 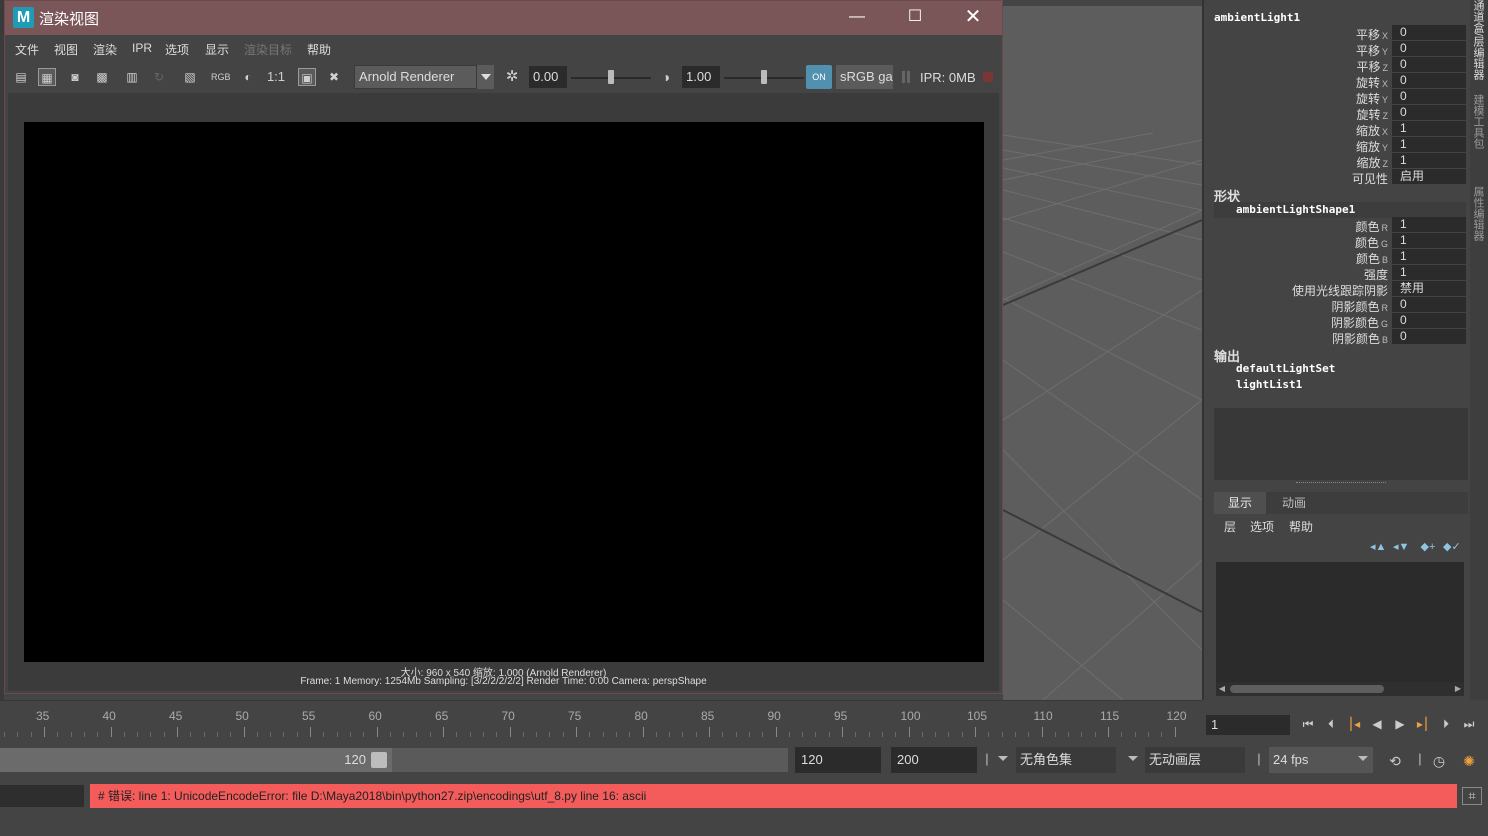 I want to click on alpha-channel-icon: ◐, so click(x=248, y=77).